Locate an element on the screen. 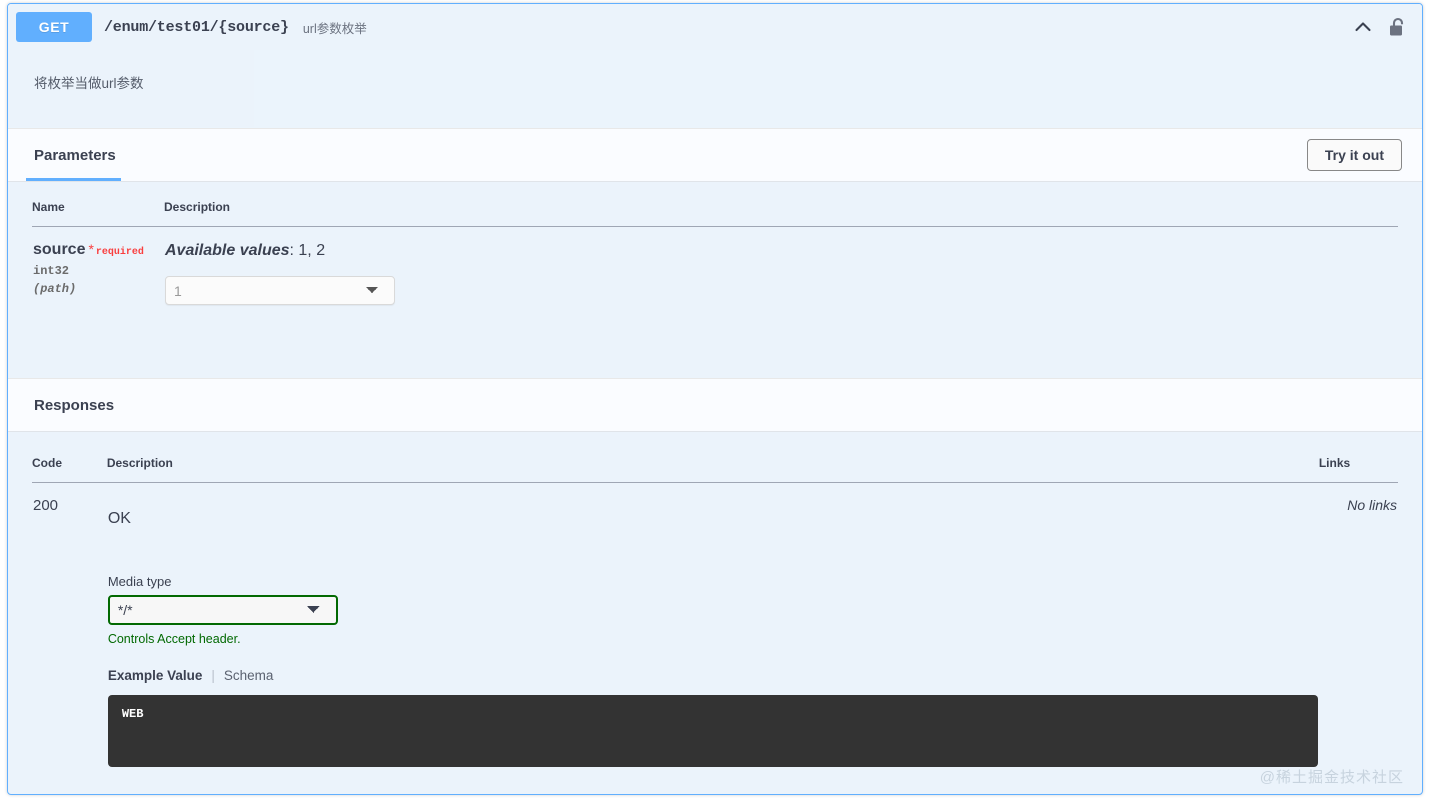 The height and width of the screenshot is (801, 1430). column-header-response-description: Description is located at coordinates (712, 469).